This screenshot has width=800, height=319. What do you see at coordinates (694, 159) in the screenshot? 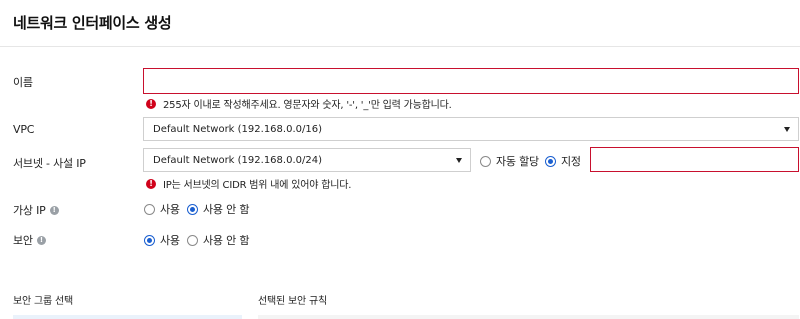
I see `subnet-ip-input` at bounding box center [694, 159].